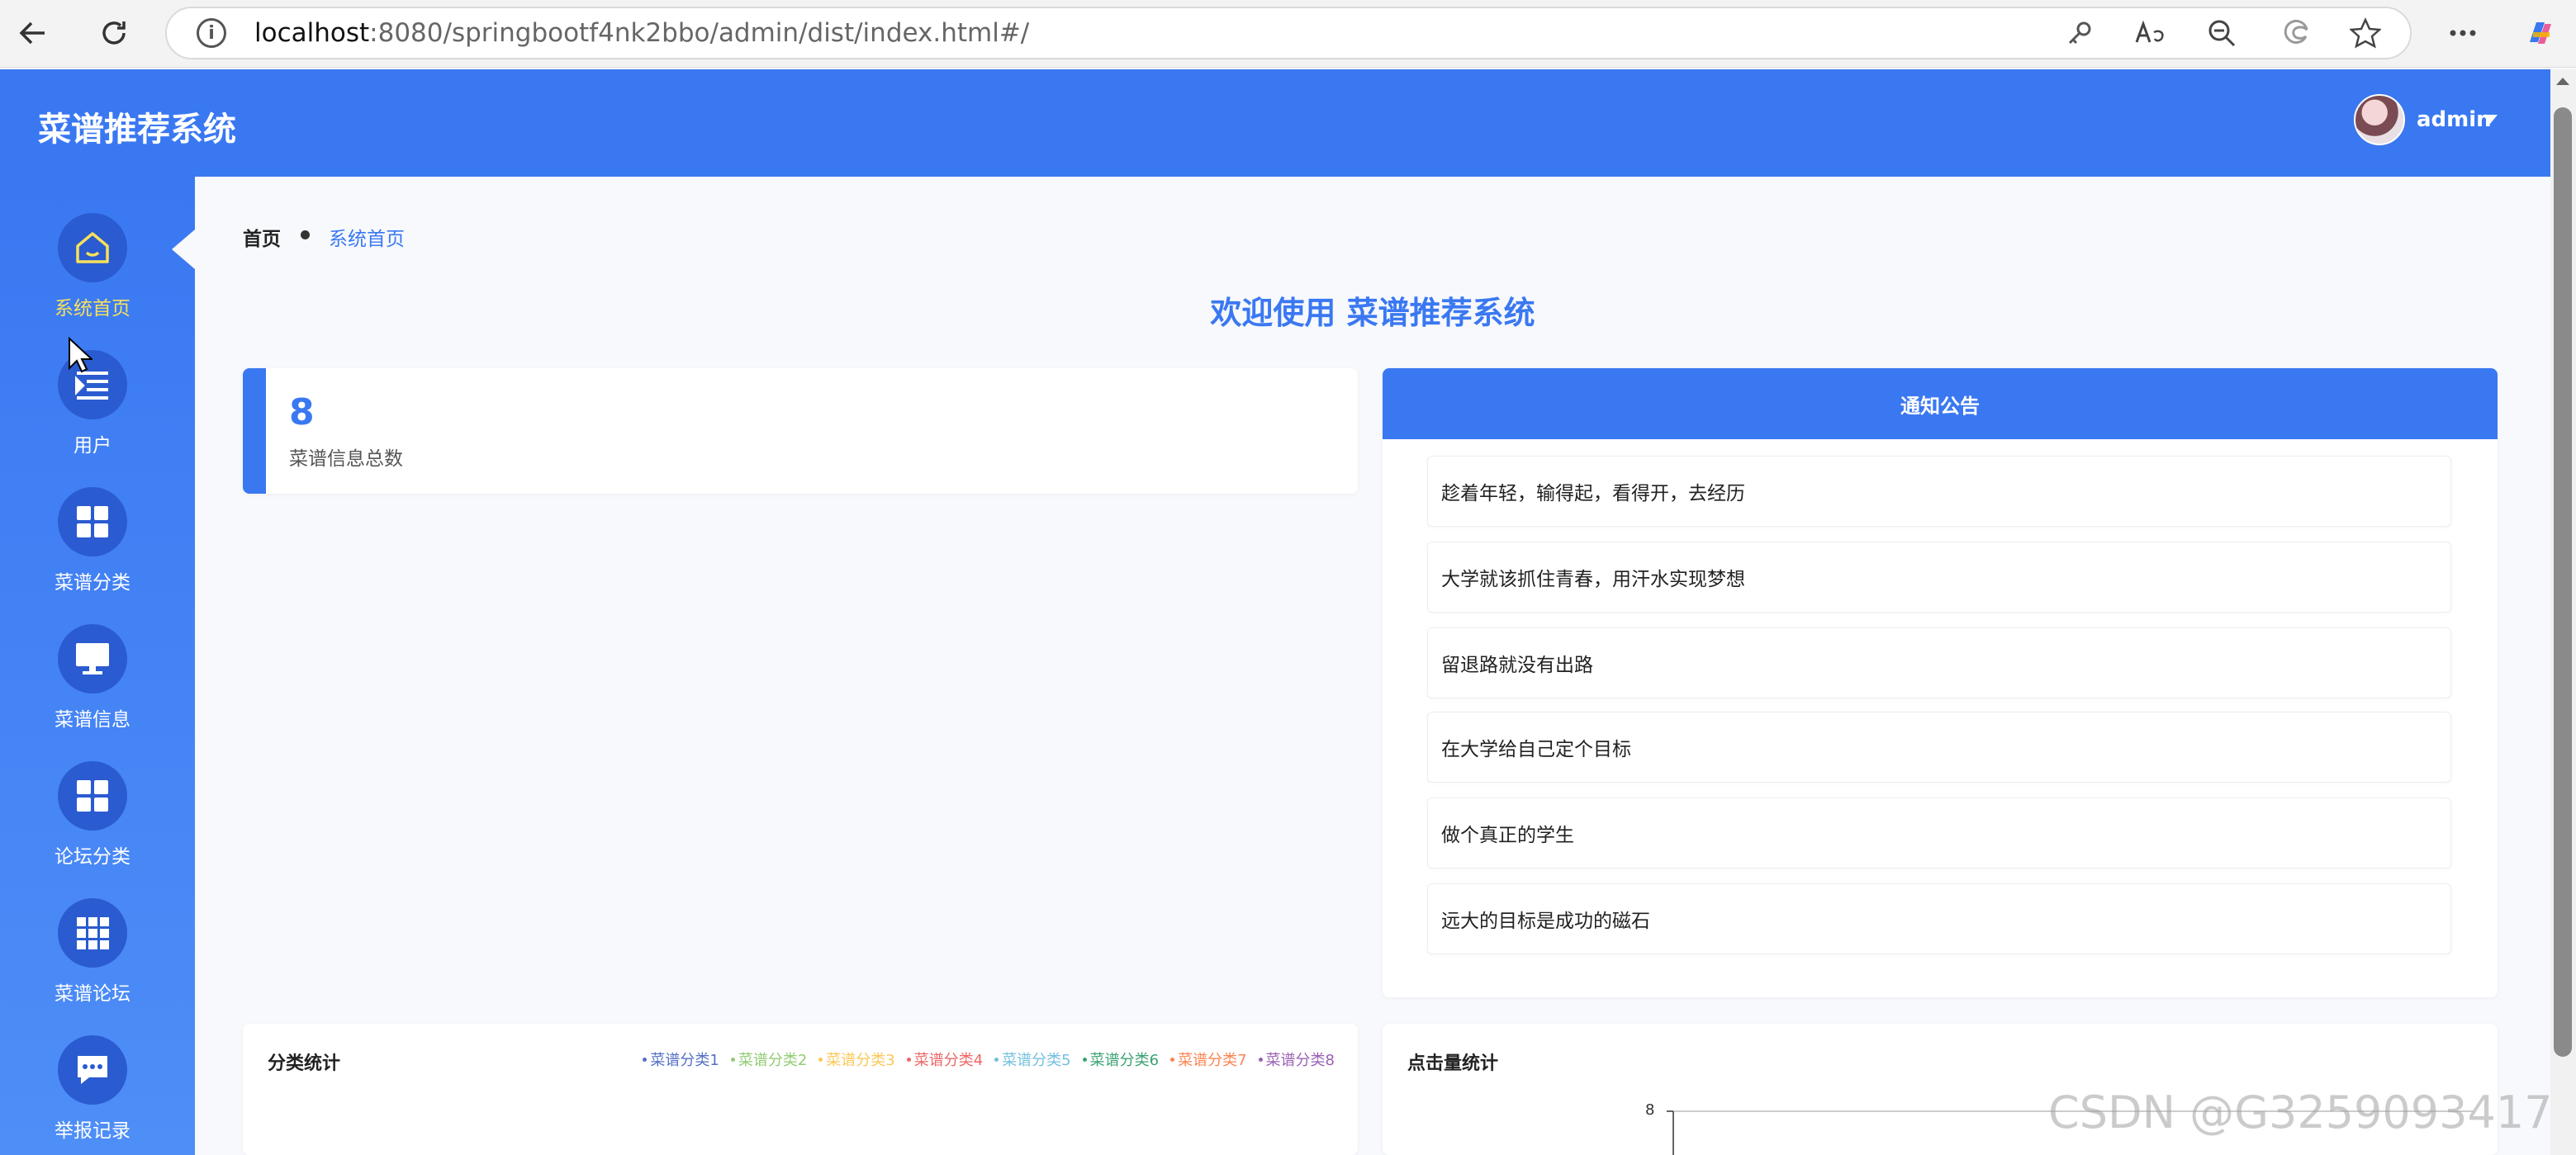  I want to click on breadcrumb-separator, so click(305, 235).